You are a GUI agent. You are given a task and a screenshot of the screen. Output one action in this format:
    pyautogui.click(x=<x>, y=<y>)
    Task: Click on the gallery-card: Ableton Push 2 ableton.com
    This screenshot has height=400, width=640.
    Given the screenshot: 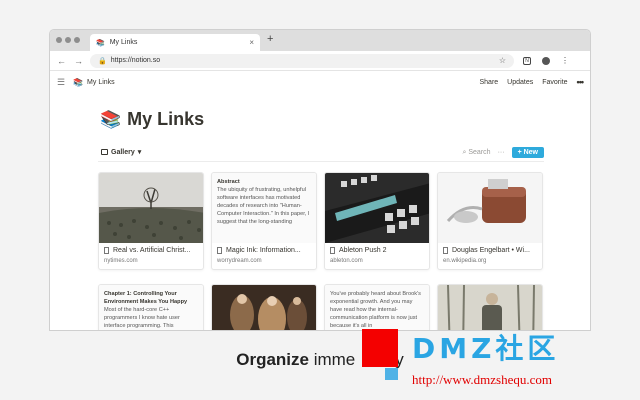 What is the action you would take?
    pyautogui.click(x=377, y=221)
    